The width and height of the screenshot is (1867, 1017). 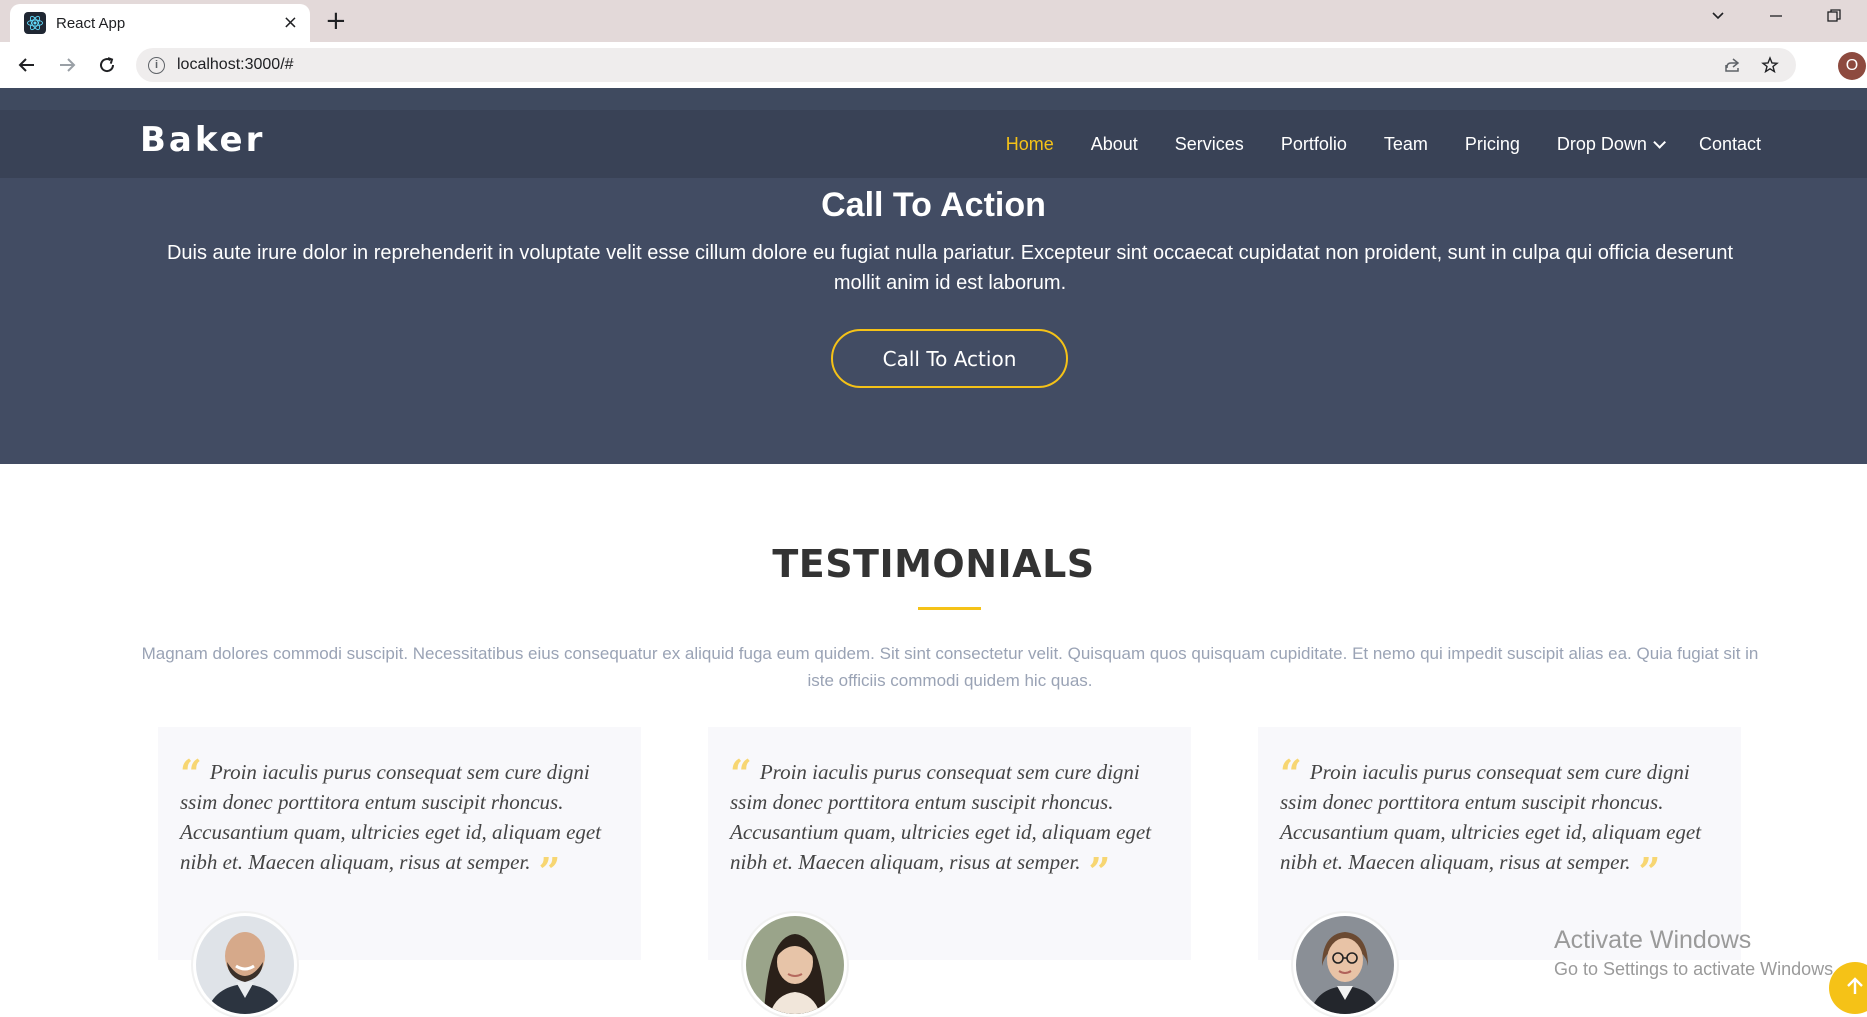 What do you see at coordinates (1730, 144) in the screenshot?
I see `nav-contact: Contact` at bounding box center [1730, 144].